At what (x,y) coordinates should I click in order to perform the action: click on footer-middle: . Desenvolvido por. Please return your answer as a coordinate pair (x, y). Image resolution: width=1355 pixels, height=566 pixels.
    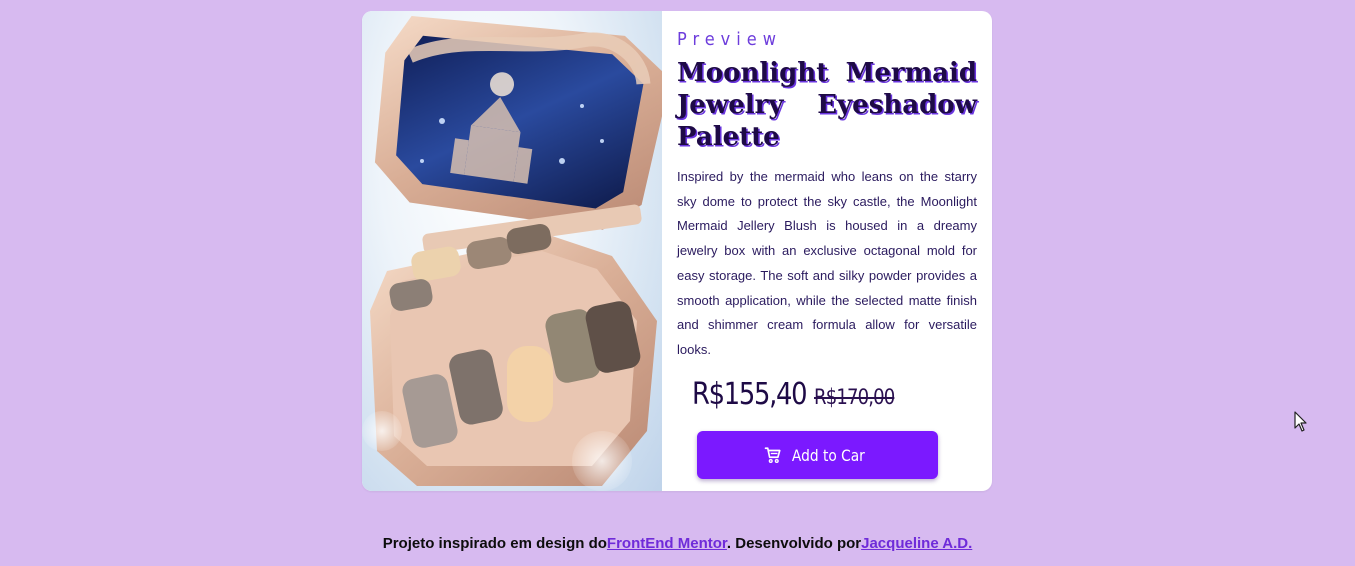
    Looking at the image, I should click on (794, 543).